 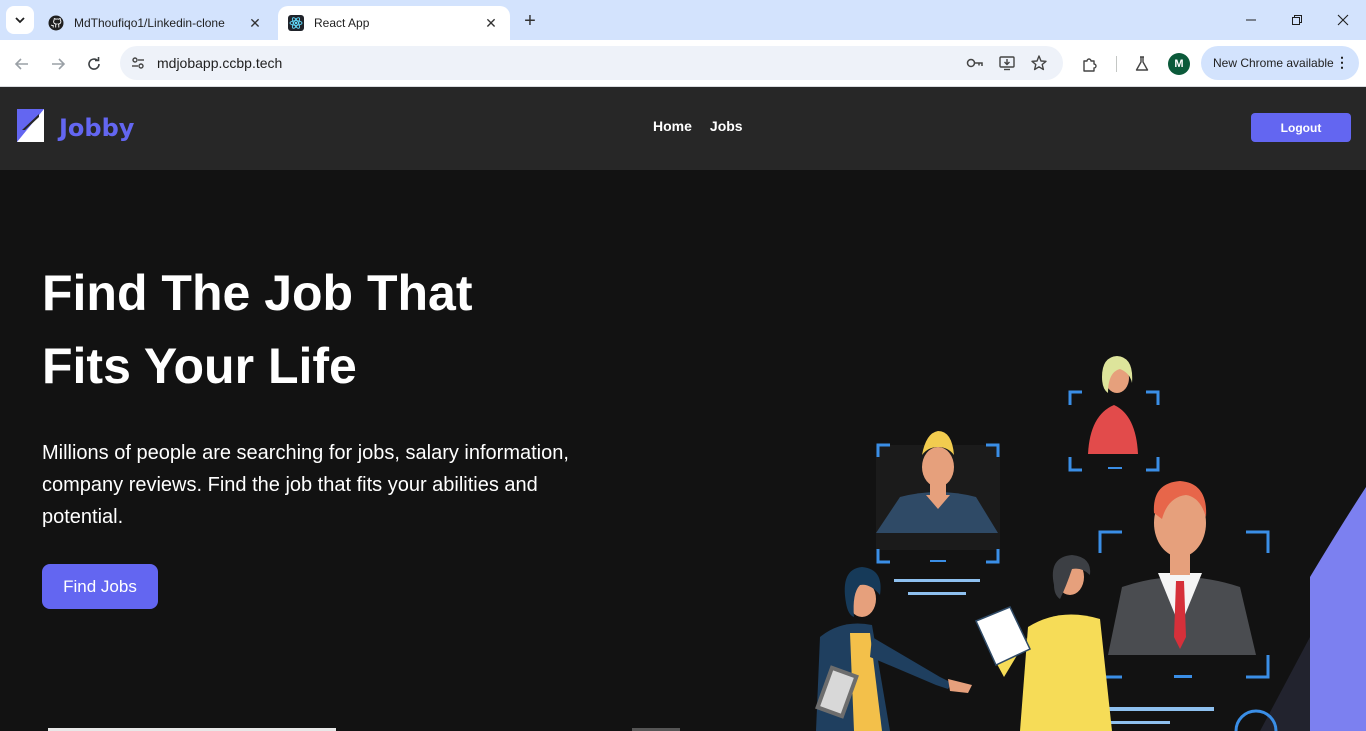 I want to click on github-icon, so click(x=56, y=23).